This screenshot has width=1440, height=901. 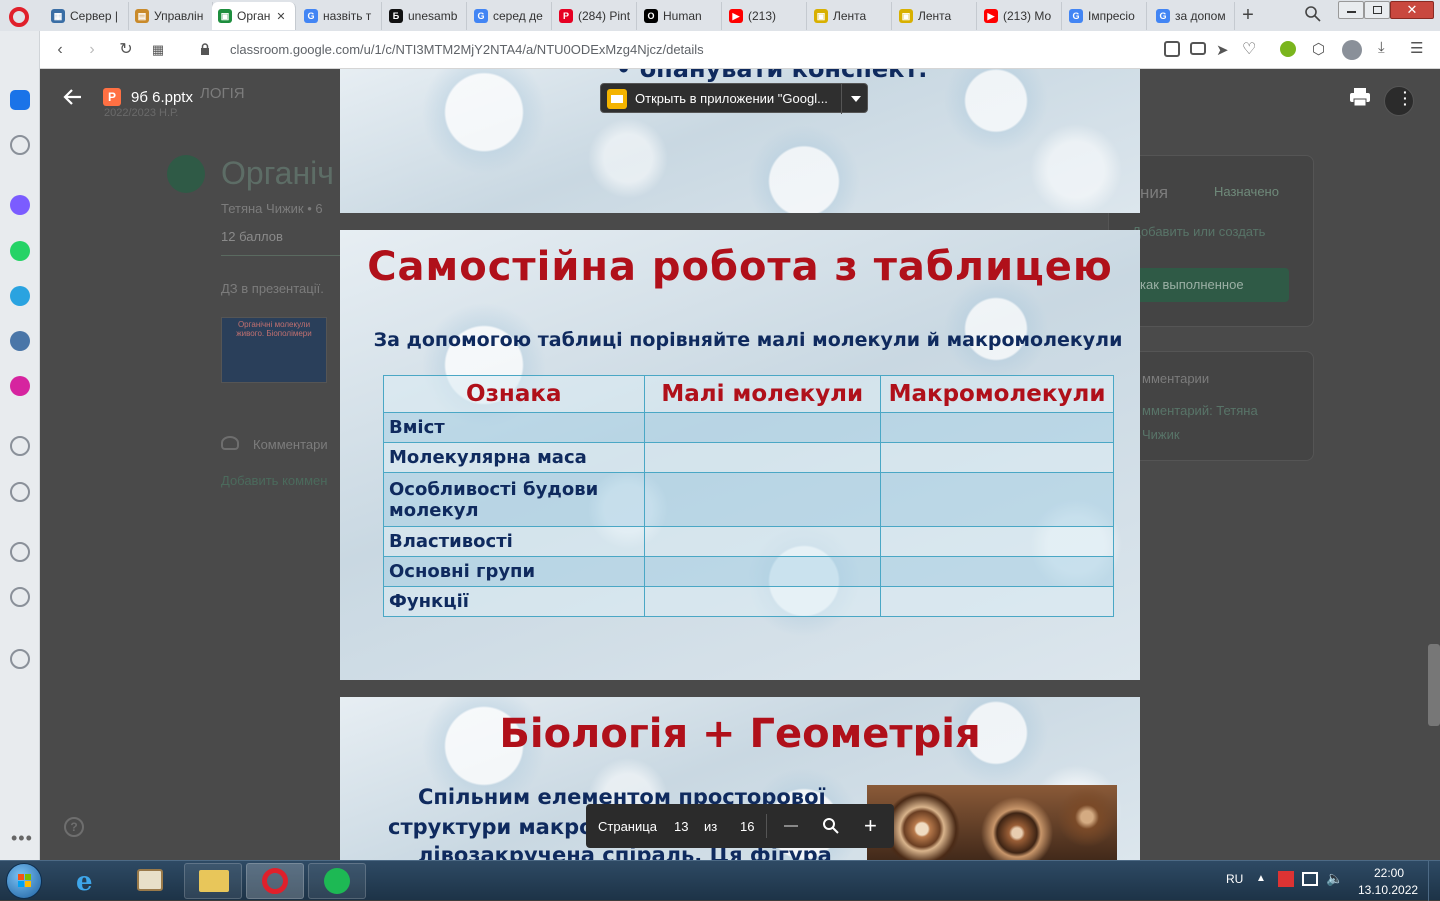 I want to click on show-desktop-button, so click(x=1434, y=881).